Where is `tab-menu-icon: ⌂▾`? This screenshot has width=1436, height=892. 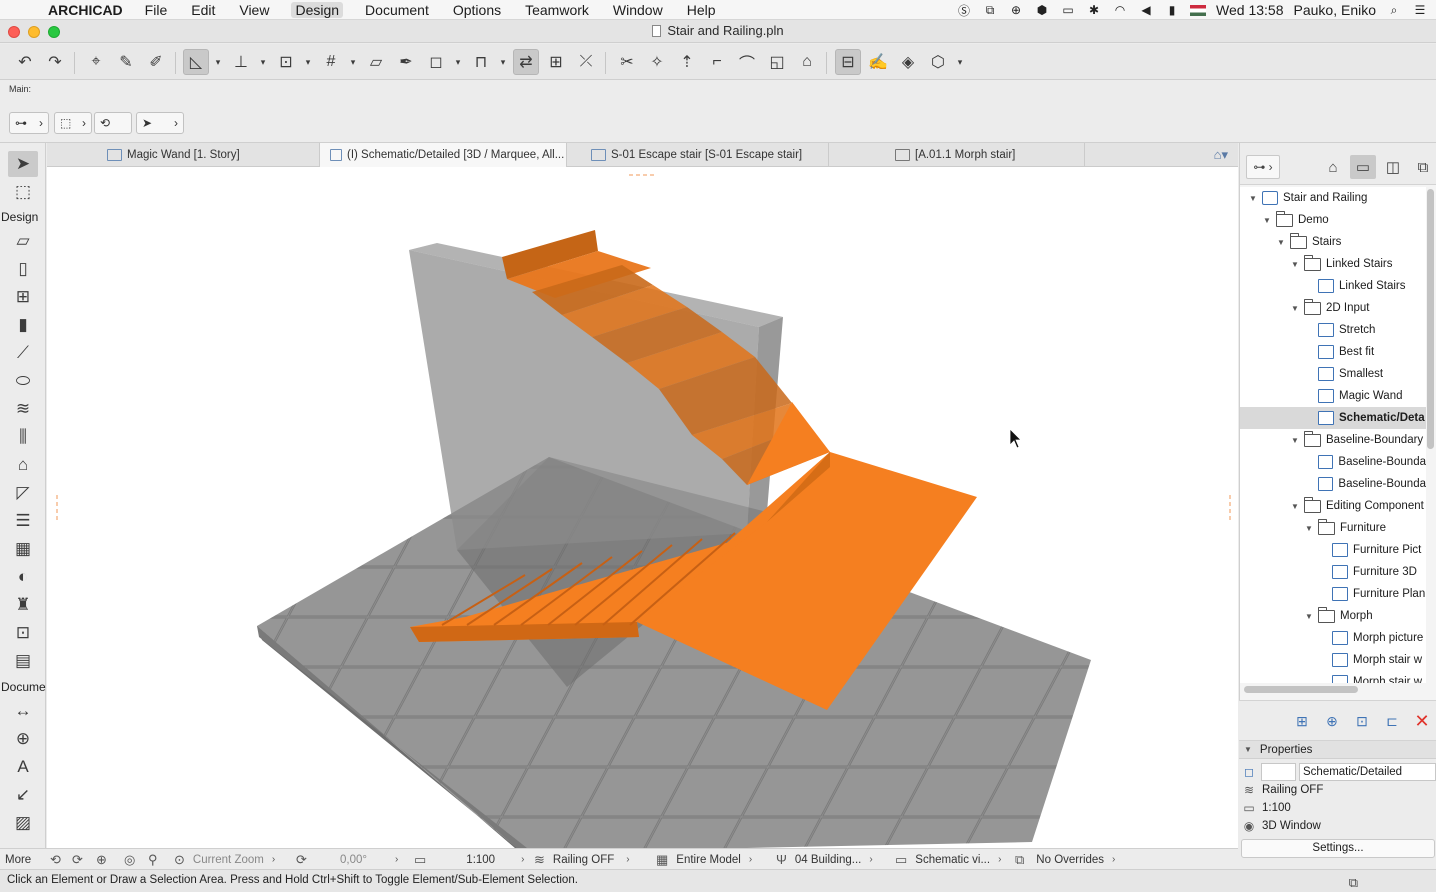
tab-menu-icon: ⌂▾ is located at coordinates (1221, 155).